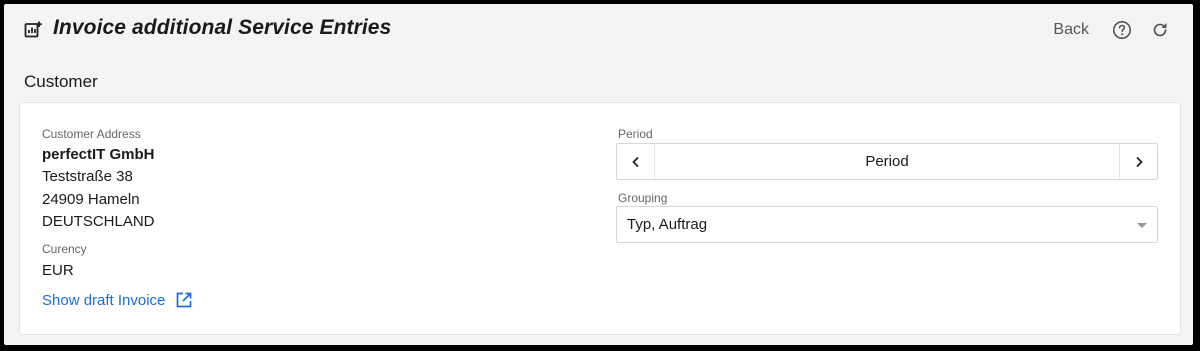  What do you see at coordinates (98, 154) in the screenshot?
I see `customer-name: perfectIT GmbH` at bounding box center [98, 154].